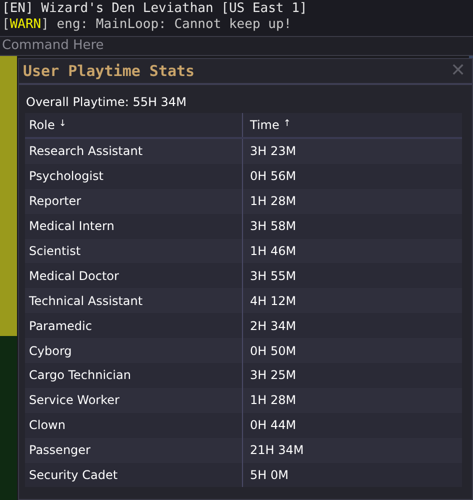 The image size is (473, 500). I want to click on column-header: Role ↓, so click(134, 125).